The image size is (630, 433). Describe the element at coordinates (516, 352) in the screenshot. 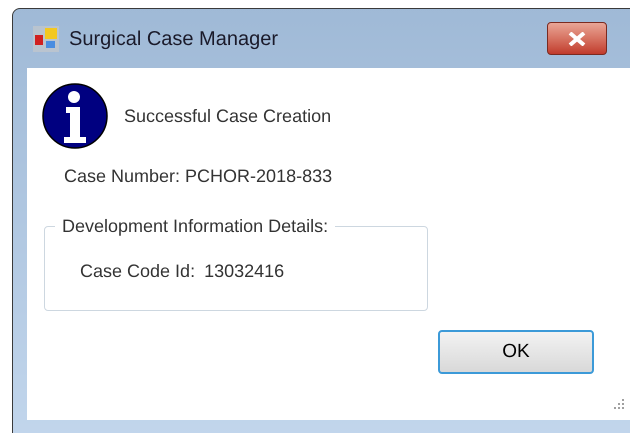

I see `ok-button: OK` at that location.